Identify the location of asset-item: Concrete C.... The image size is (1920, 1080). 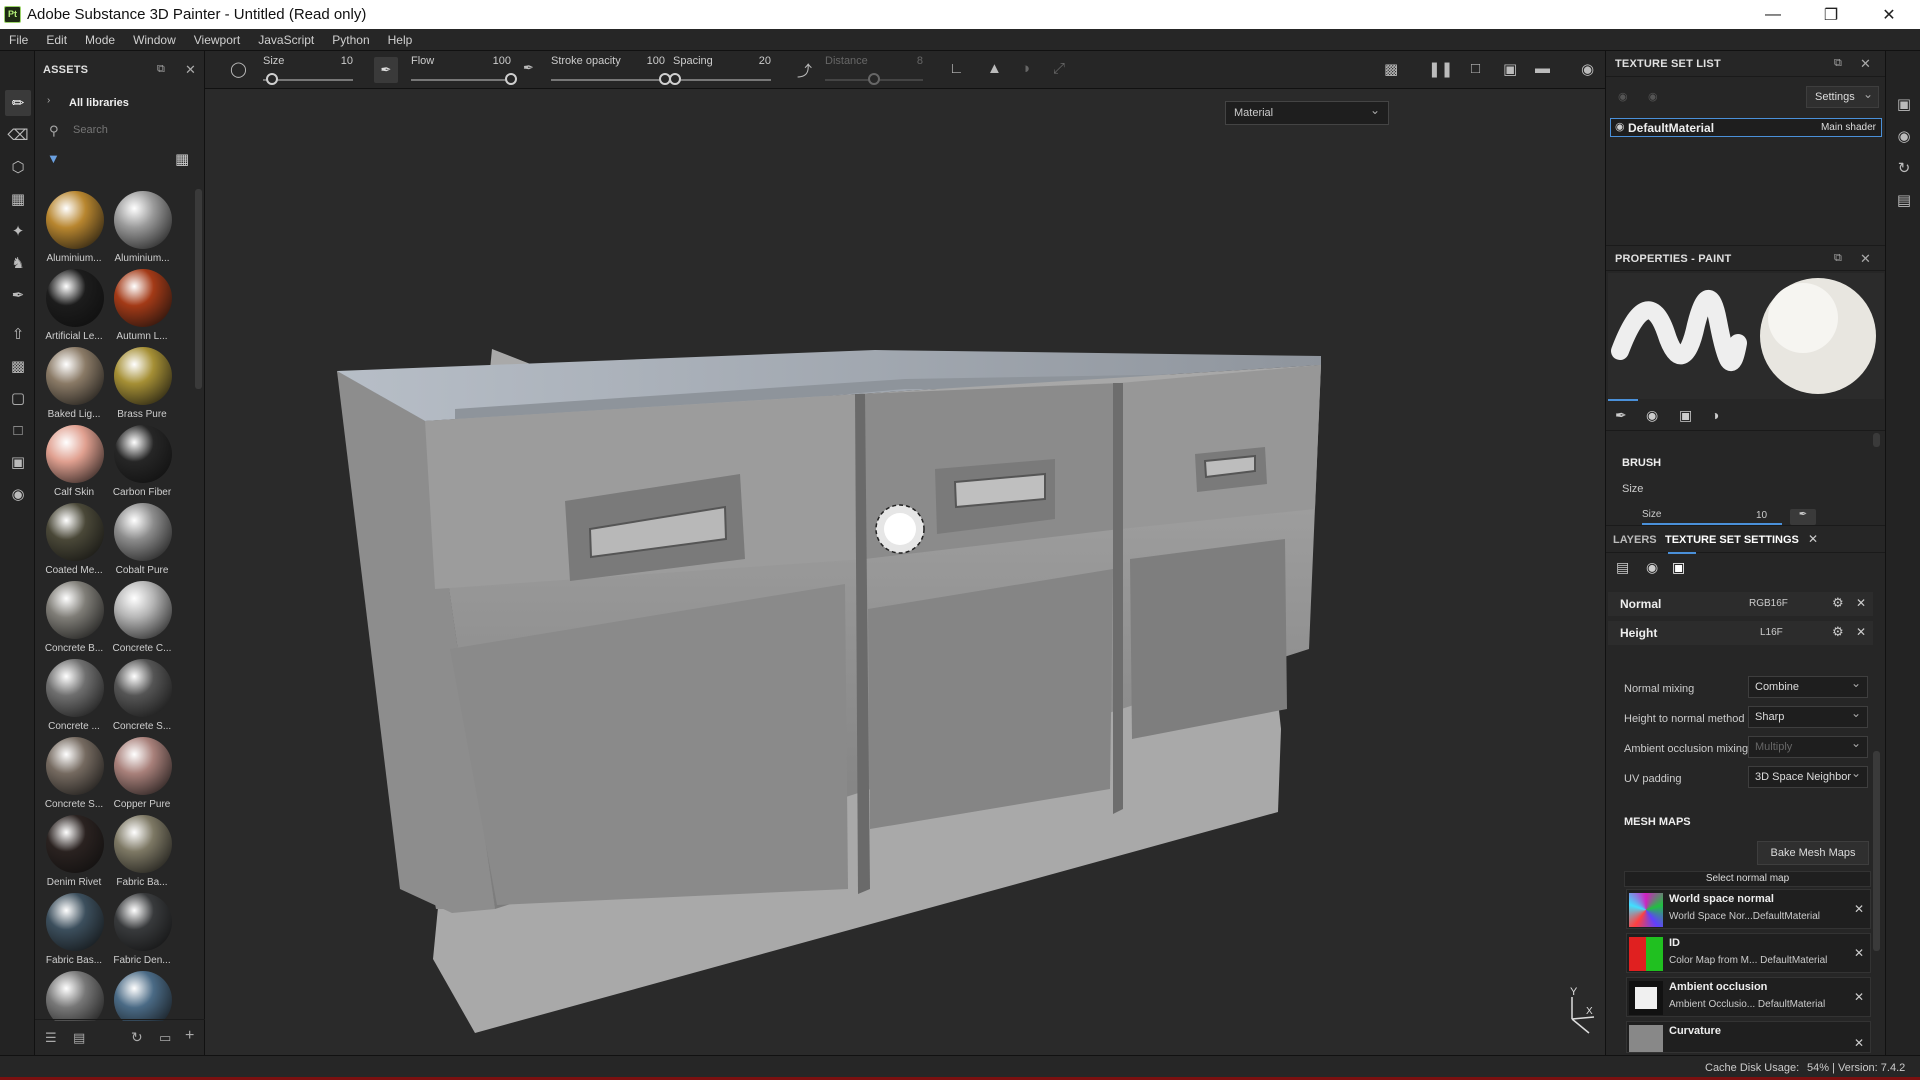
(142, 618).